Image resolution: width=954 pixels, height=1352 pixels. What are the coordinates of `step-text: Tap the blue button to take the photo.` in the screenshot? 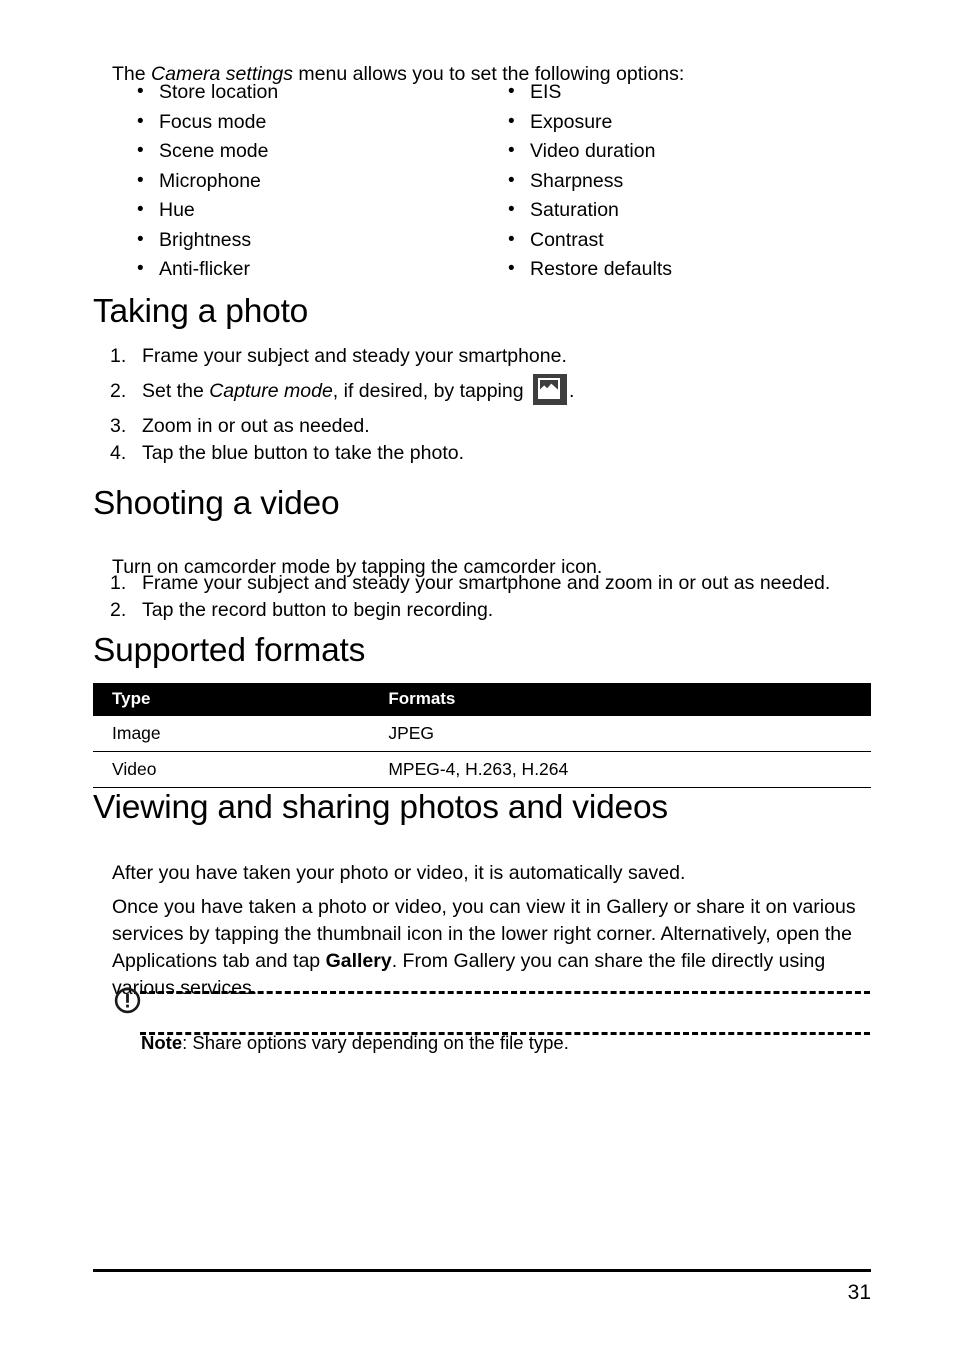 It's located at (303, 453).